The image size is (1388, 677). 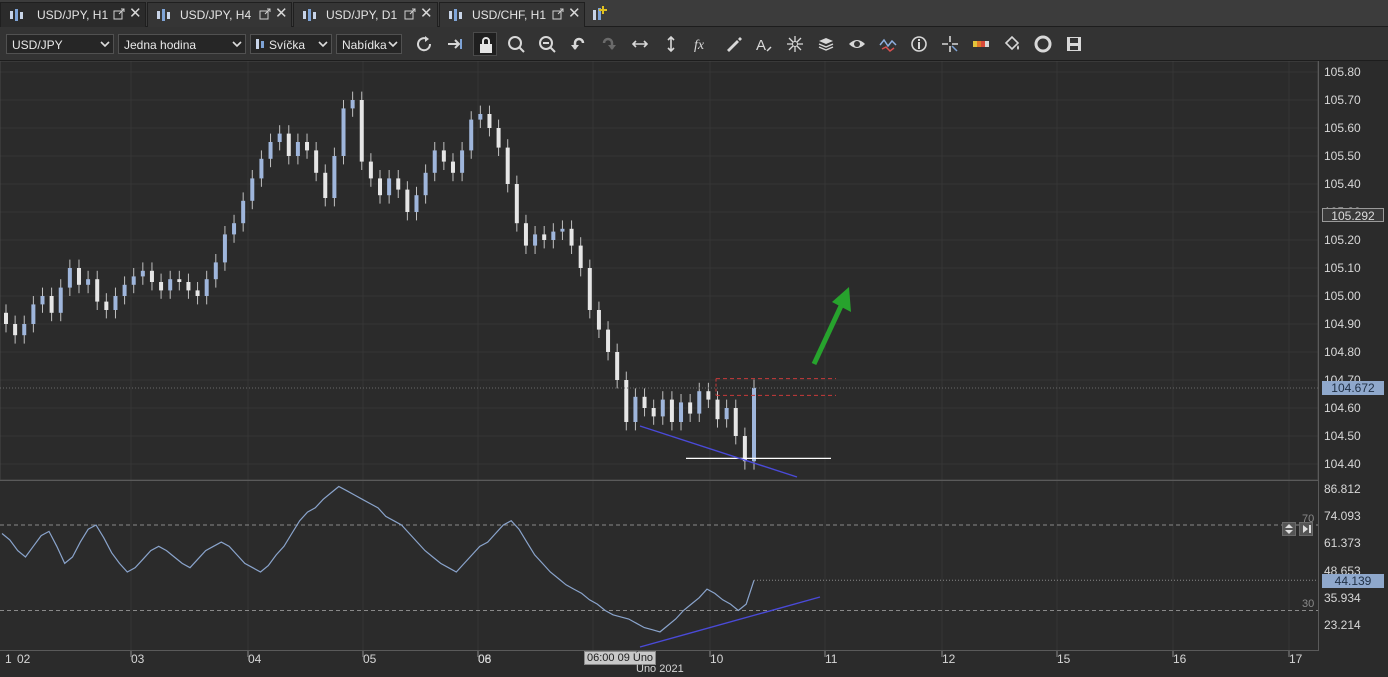 What do you see at coordinates (733, 44) in the screenshot?
I see `pen-draw-button` at bounding box center [733, 44].